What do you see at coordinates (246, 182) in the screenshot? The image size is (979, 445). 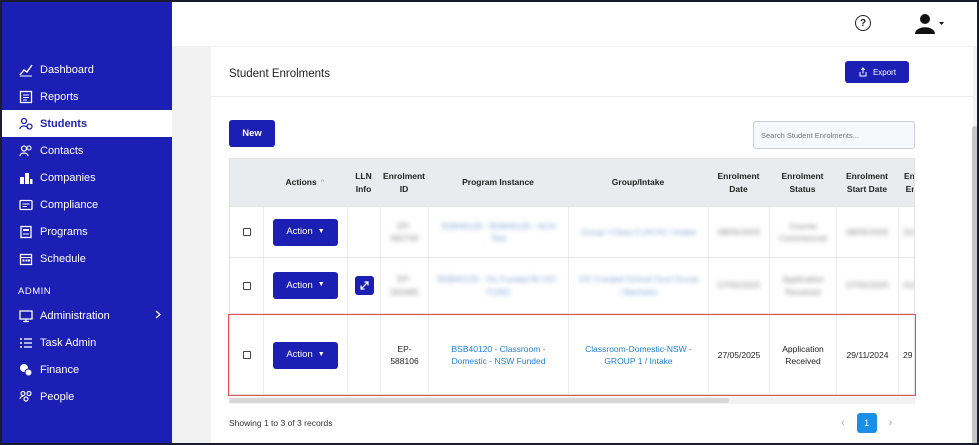 I see `header-select` at bounding box center [246, 182].